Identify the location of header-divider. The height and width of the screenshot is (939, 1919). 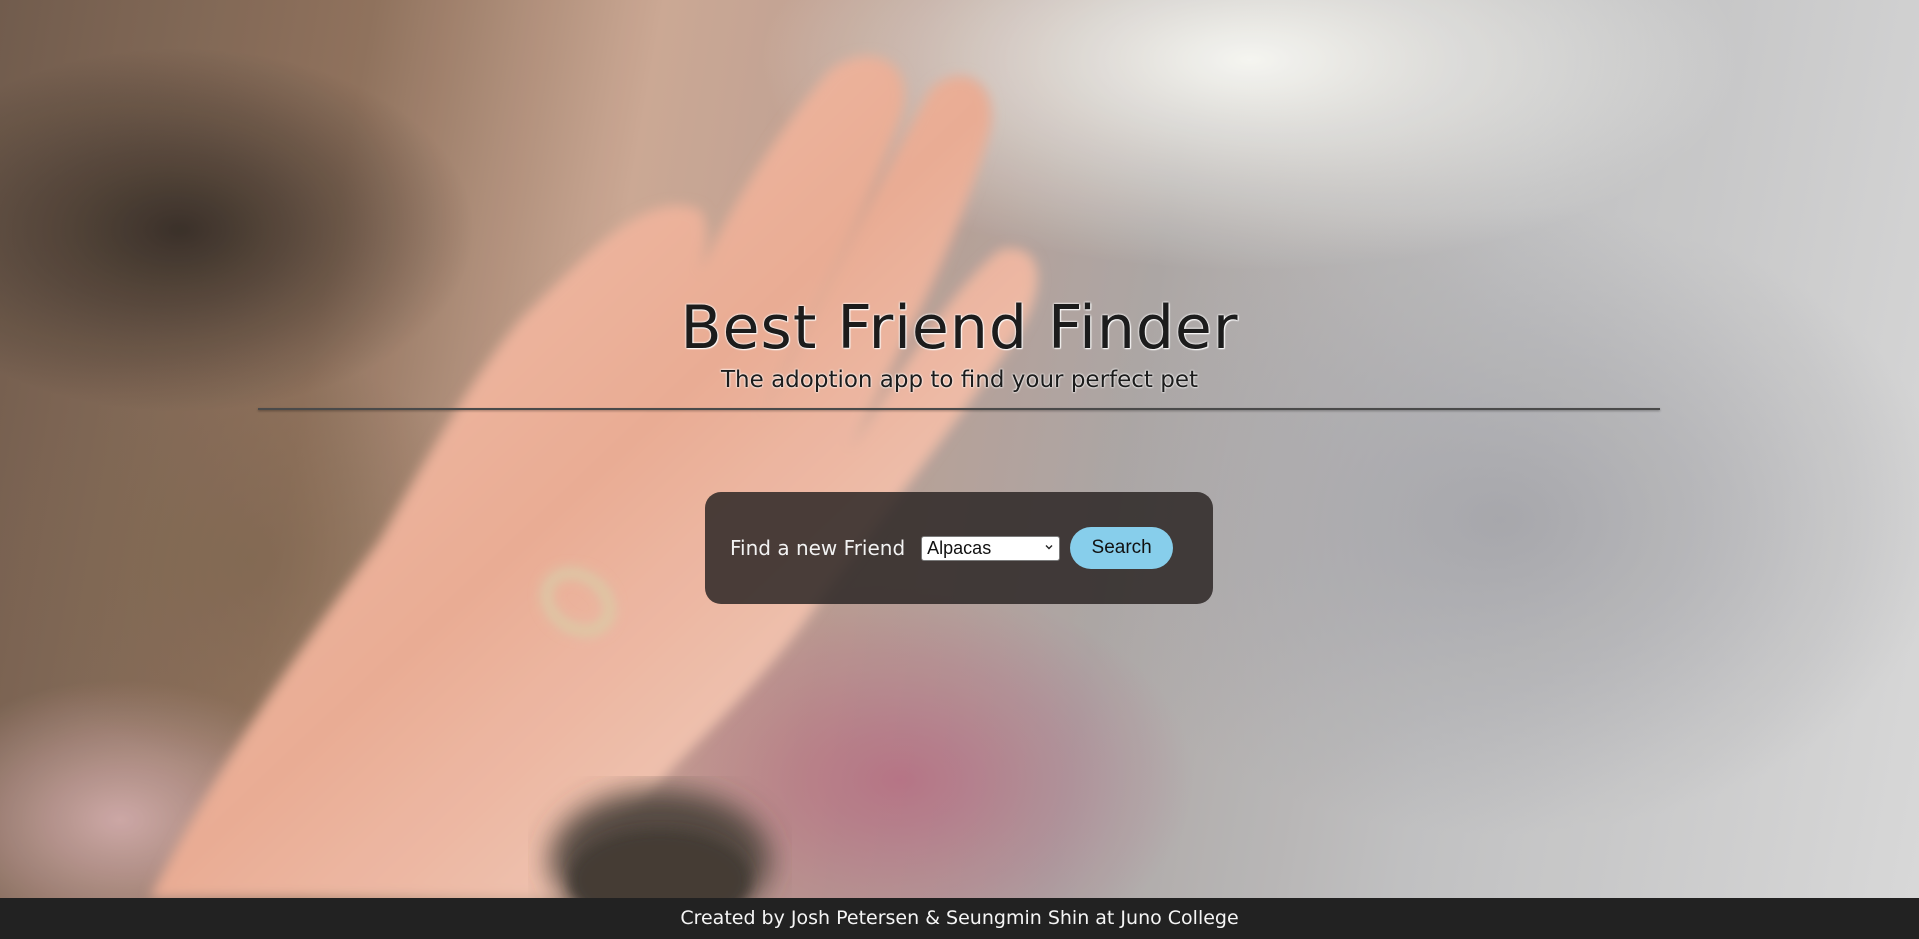
(959, 409).